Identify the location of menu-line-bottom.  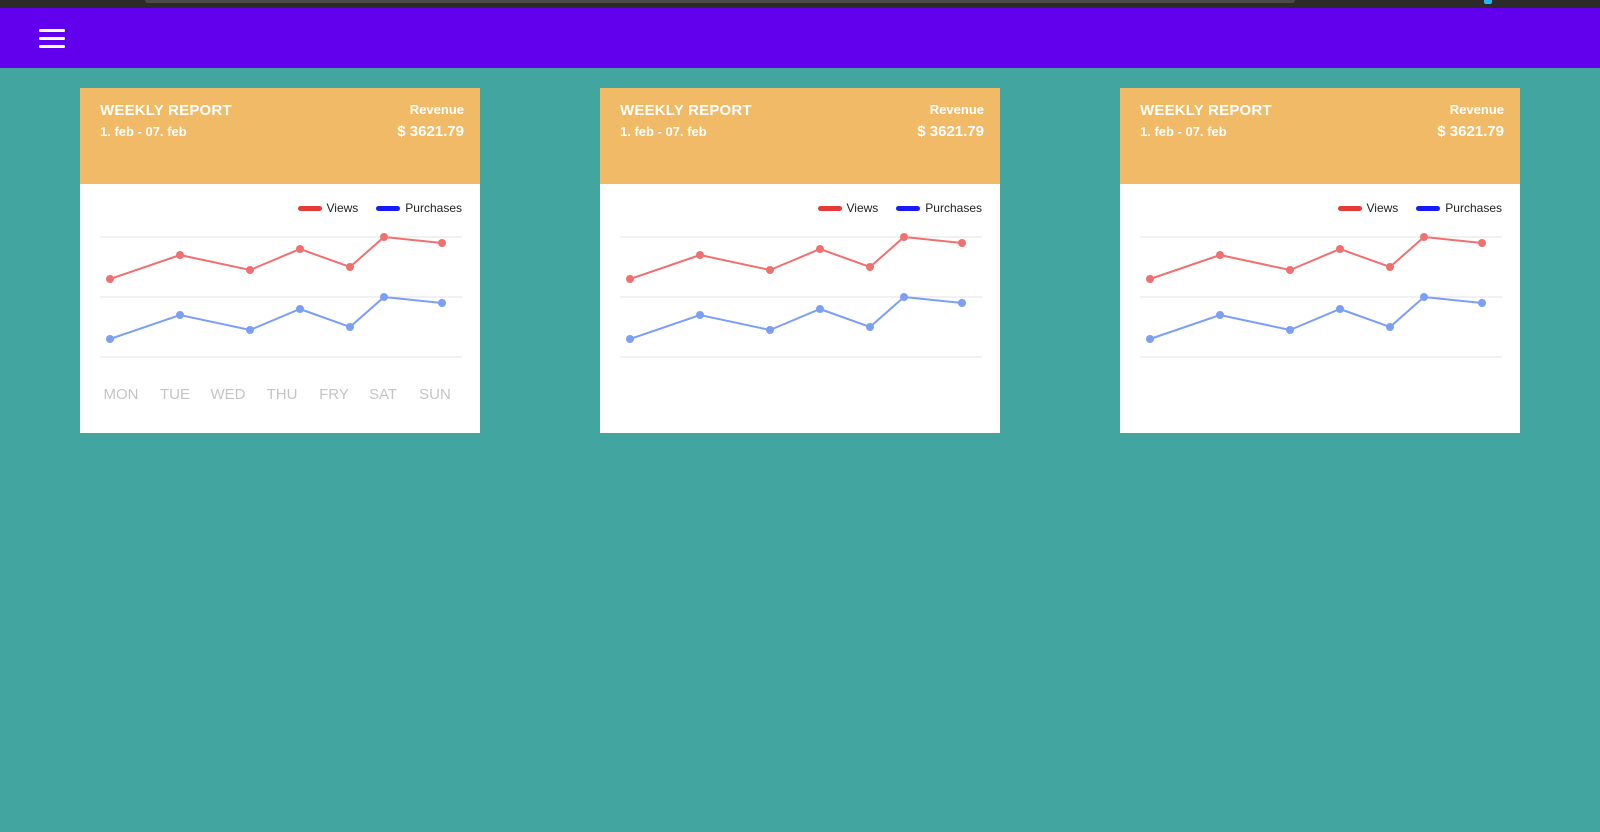
(52, 46).